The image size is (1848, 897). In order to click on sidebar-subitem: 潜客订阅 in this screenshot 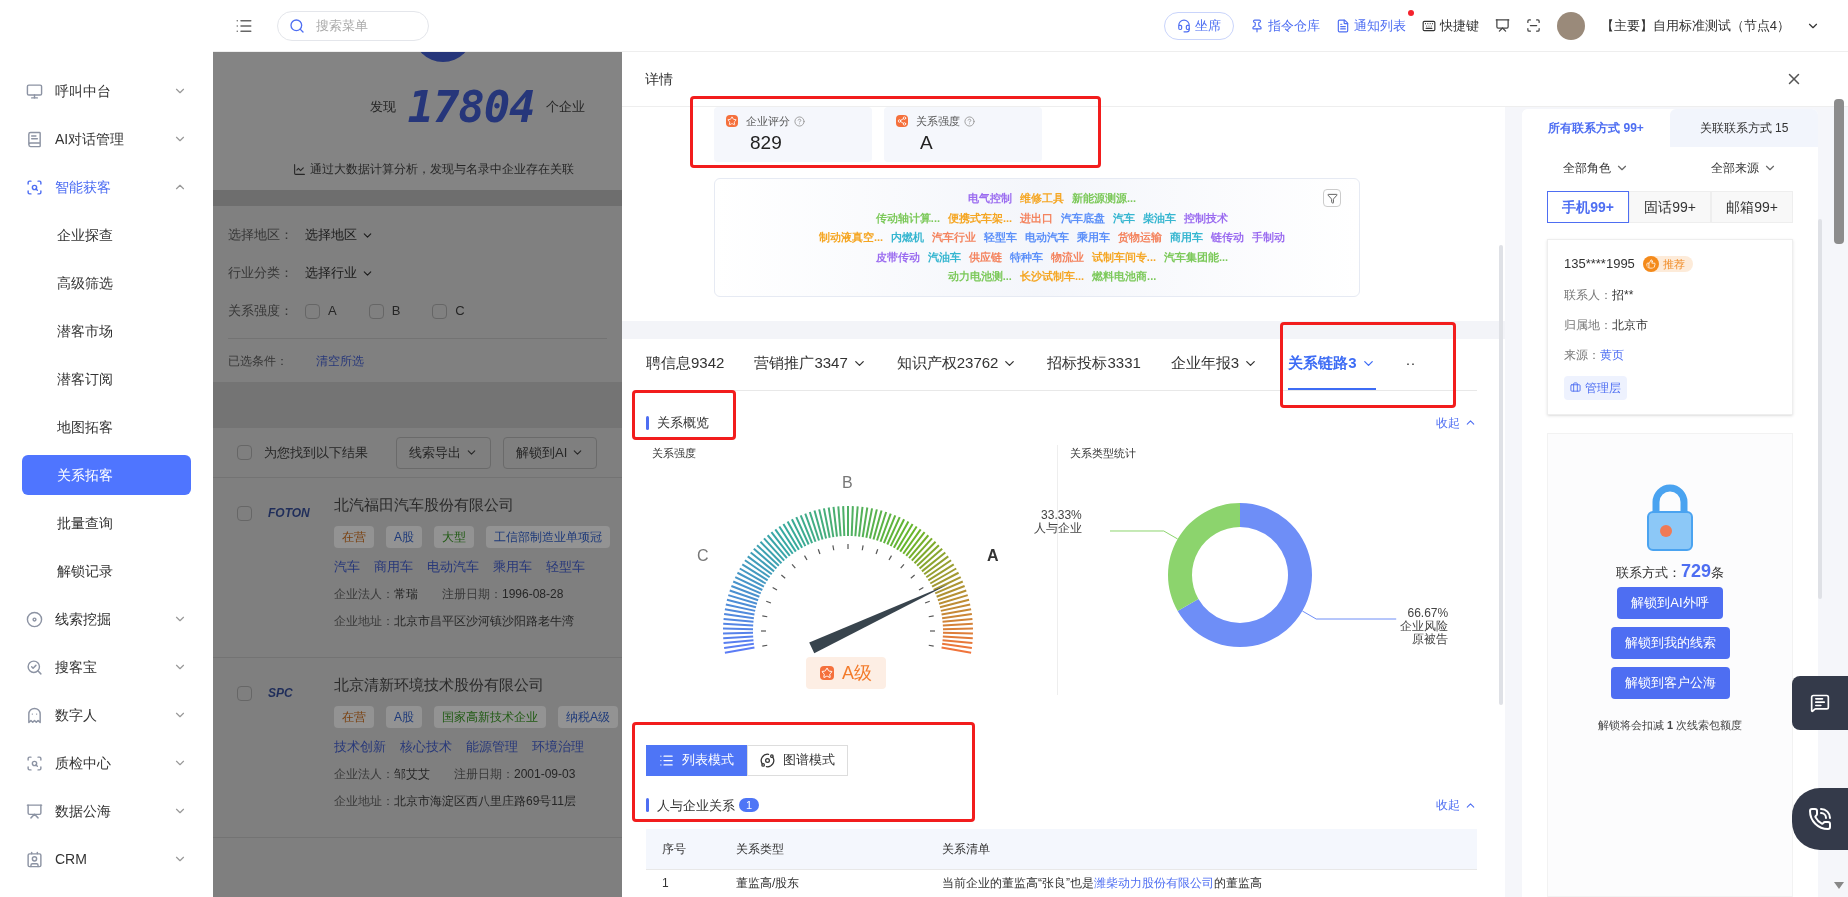, I will do `click(106, 379)`.